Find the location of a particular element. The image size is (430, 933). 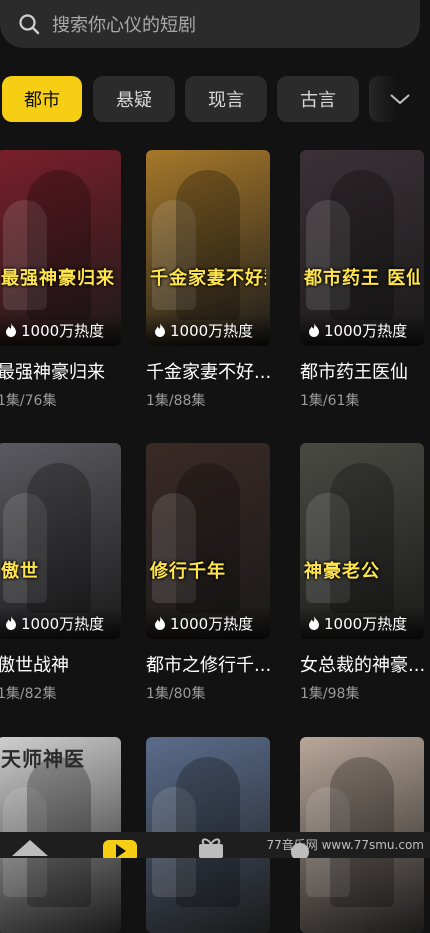

drama-title: 都市药王医仙 is located at coordinates (362, 371).